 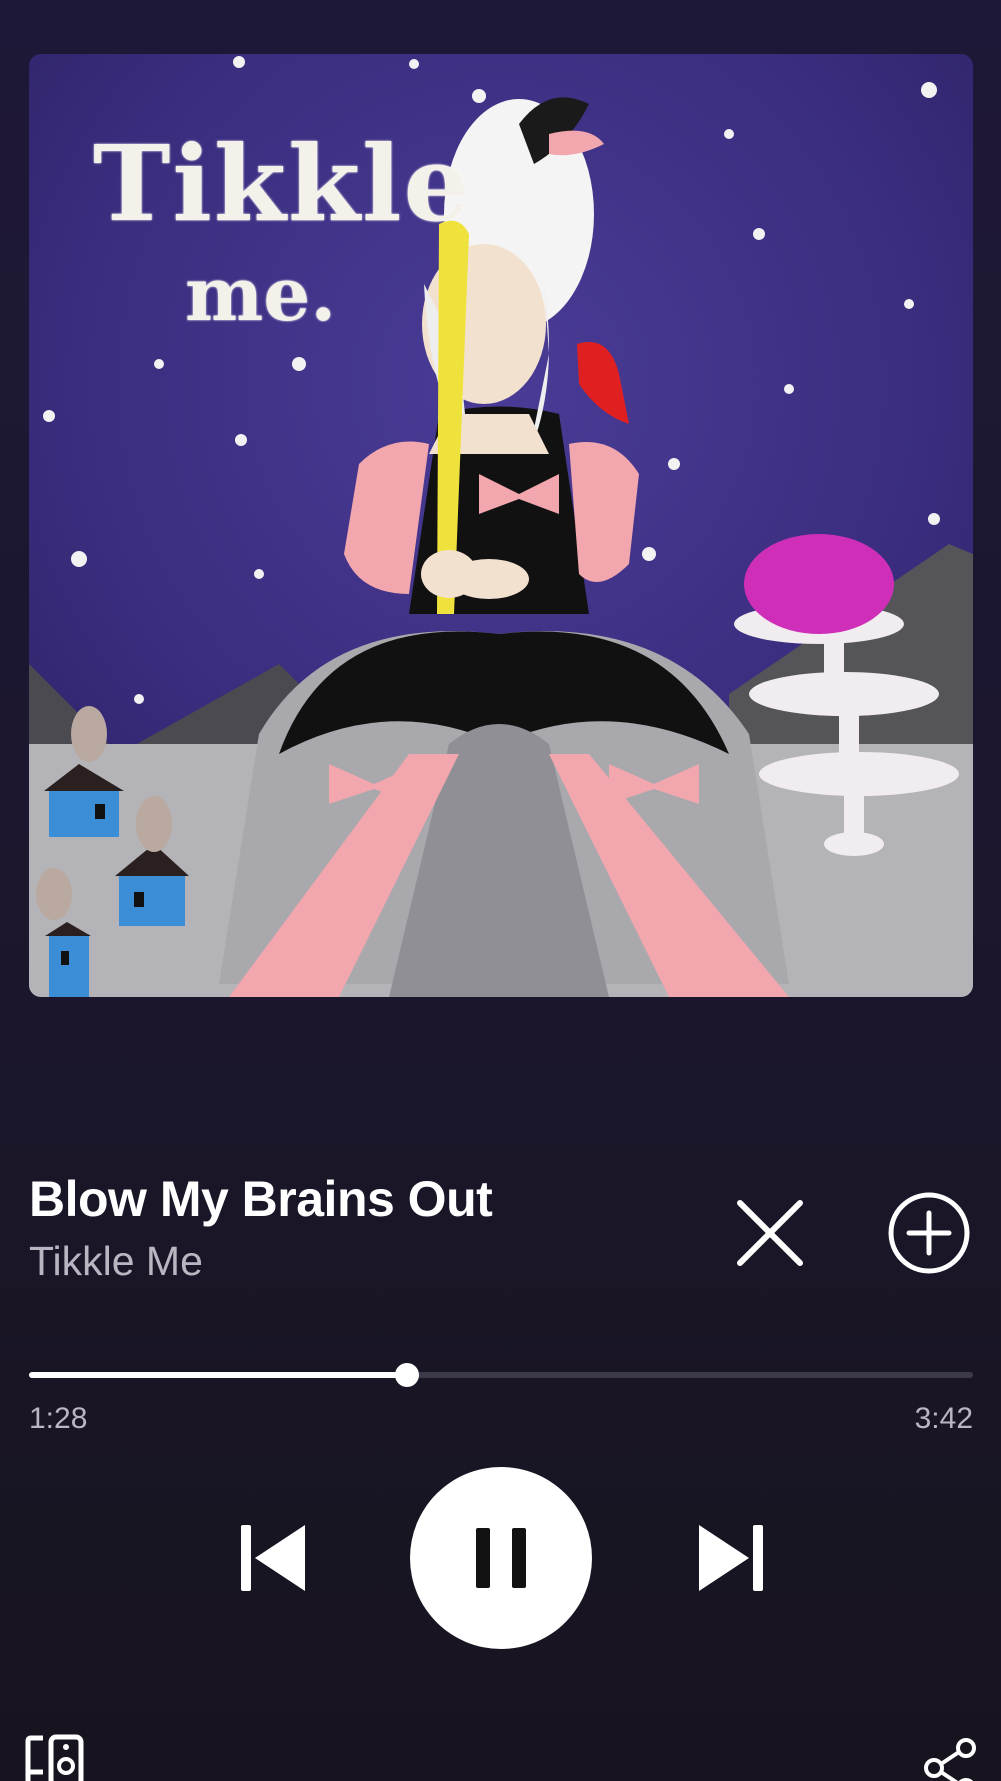 What do you see at coordinates (501, 1375) in the screenshot?
I see `progress-bar` at bounding box center [501, 1375].